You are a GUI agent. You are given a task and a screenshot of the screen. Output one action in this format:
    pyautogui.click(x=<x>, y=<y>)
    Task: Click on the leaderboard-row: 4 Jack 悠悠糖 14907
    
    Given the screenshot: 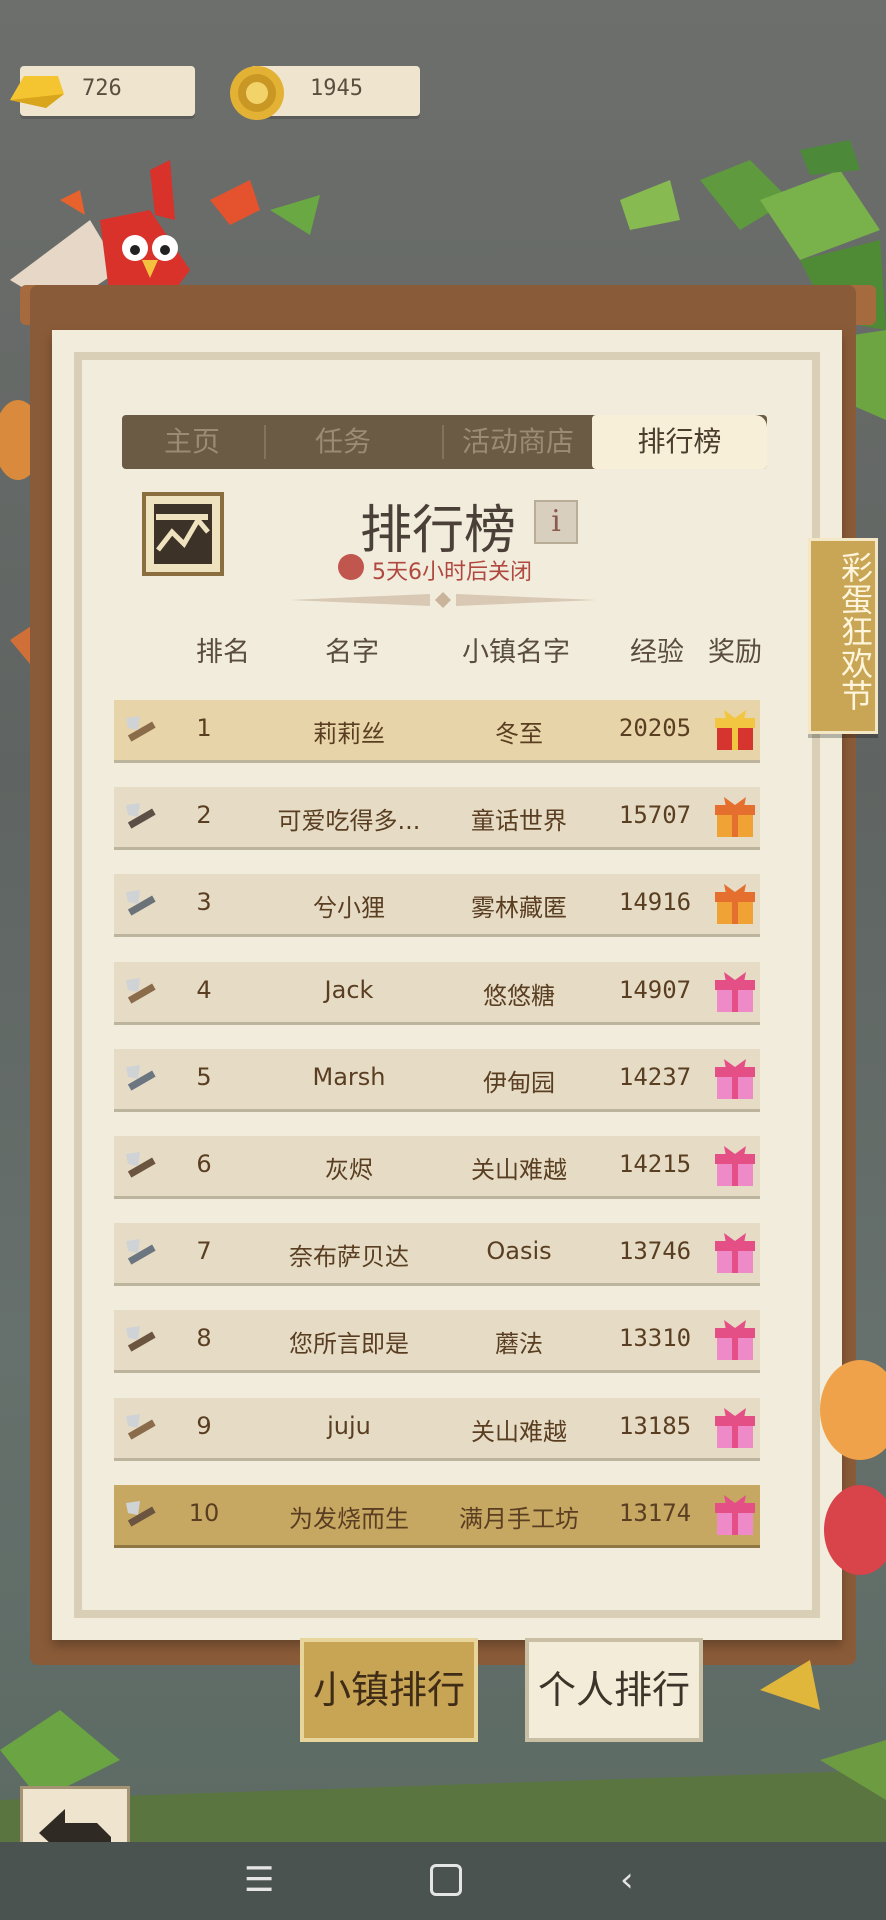 What is the action you would take?
    pyautogui.click(x=437, y=991)
    